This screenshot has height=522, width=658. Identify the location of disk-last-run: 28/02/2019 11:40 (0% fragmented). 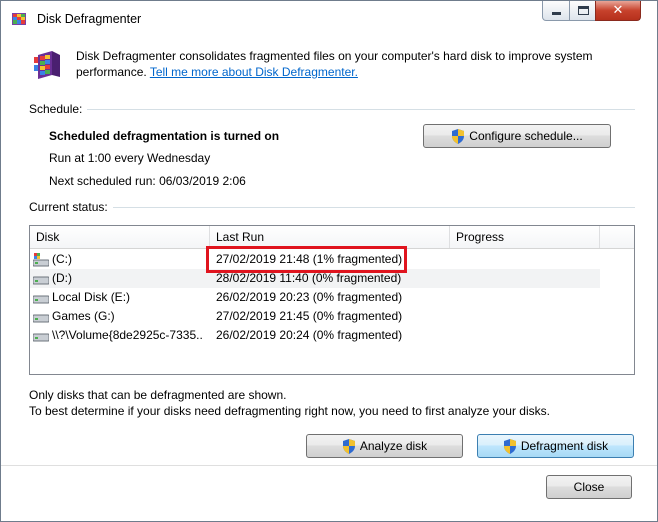
(309, 278).